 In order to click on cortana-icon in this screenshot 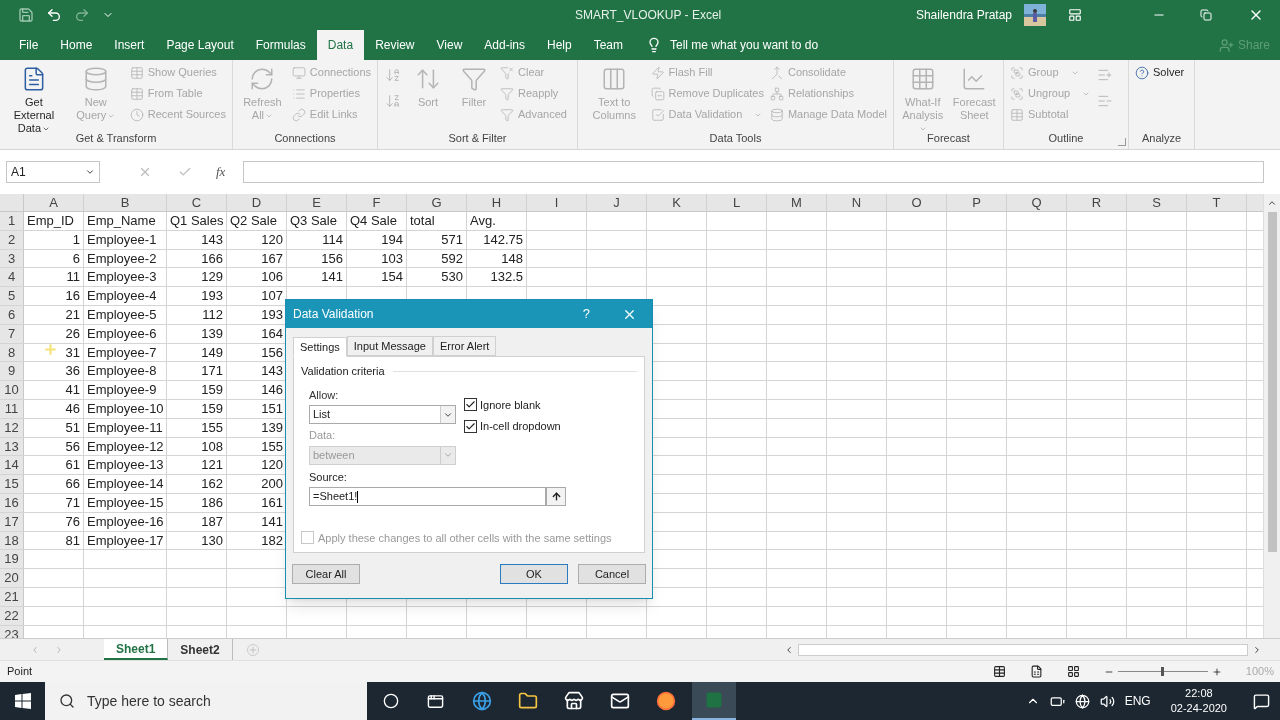, I will do `click(391, 701)`.